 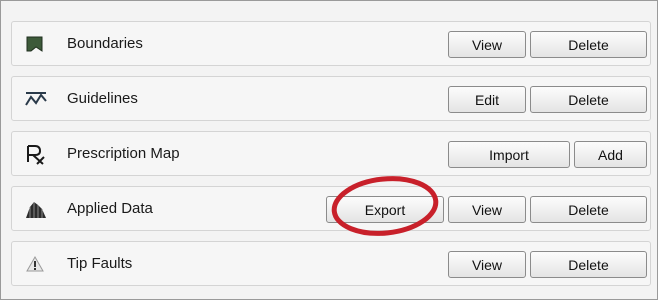 I want to click on row-label-applied-data: Applied Data, so click(x=110, y=208).